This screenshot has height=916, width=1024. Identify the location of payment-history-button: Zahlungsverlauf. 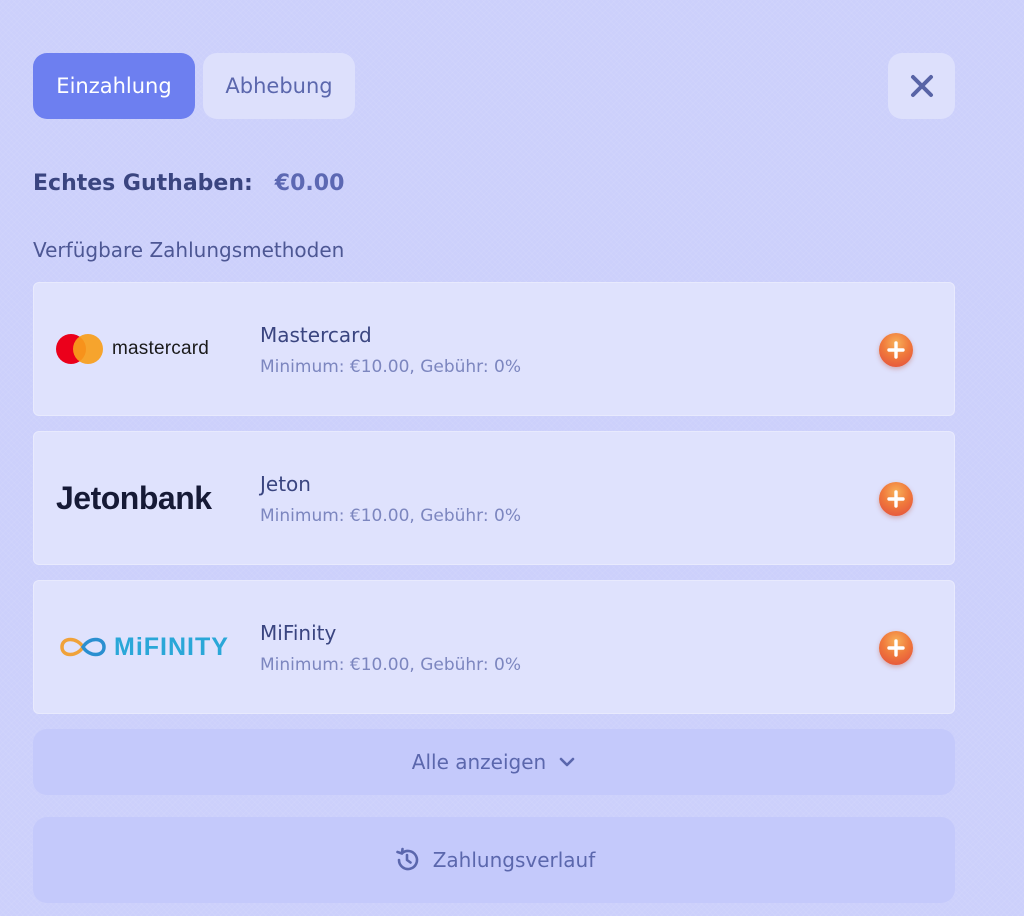
(494, 860).